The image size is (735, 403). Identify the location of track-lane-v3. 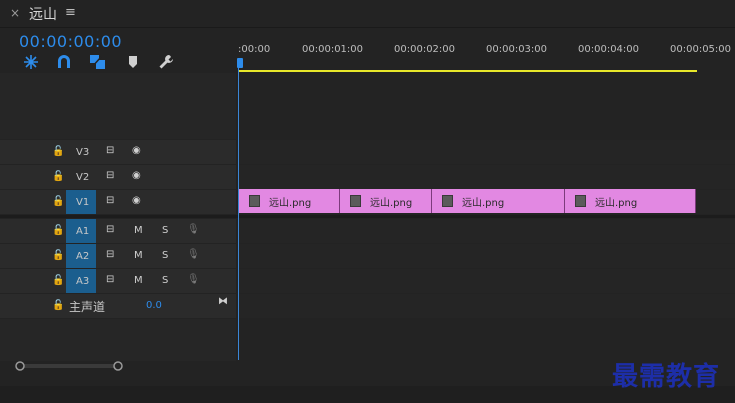
(486, 152).